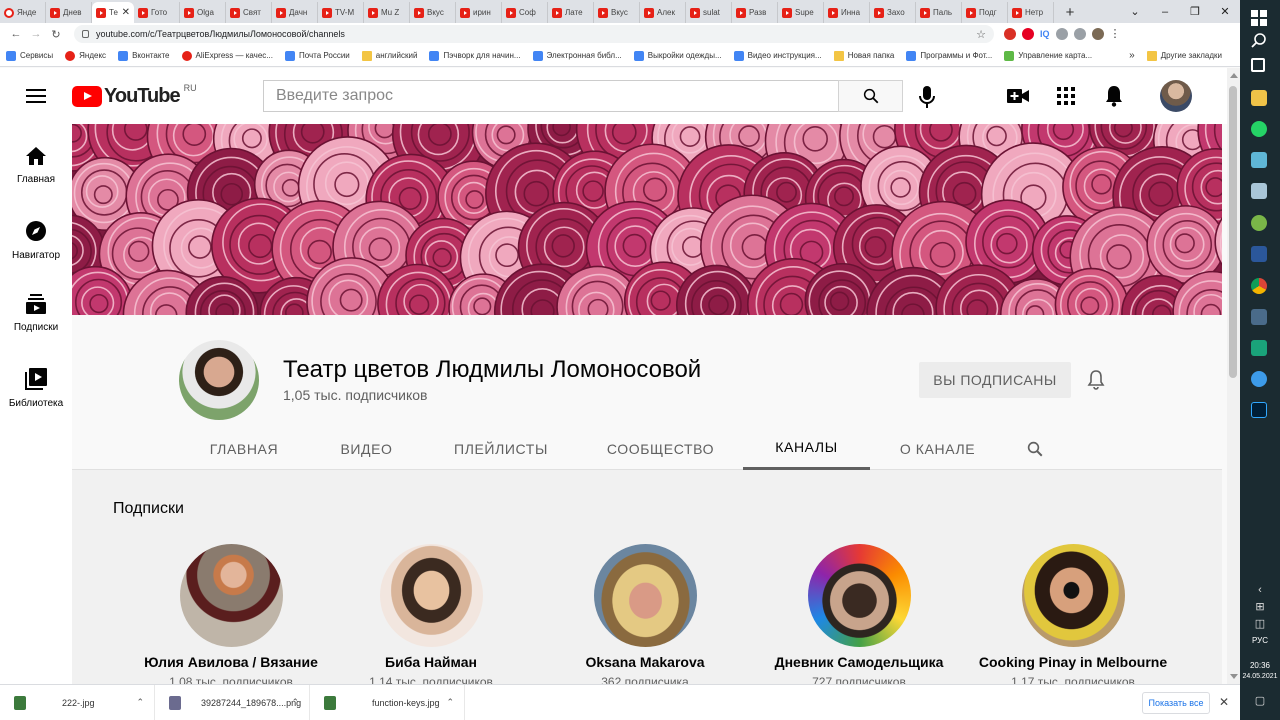  Describe the element at coordinates (1184, 55) in the screenshot. I see `other-bookmarks: Другие закладки` at that location.